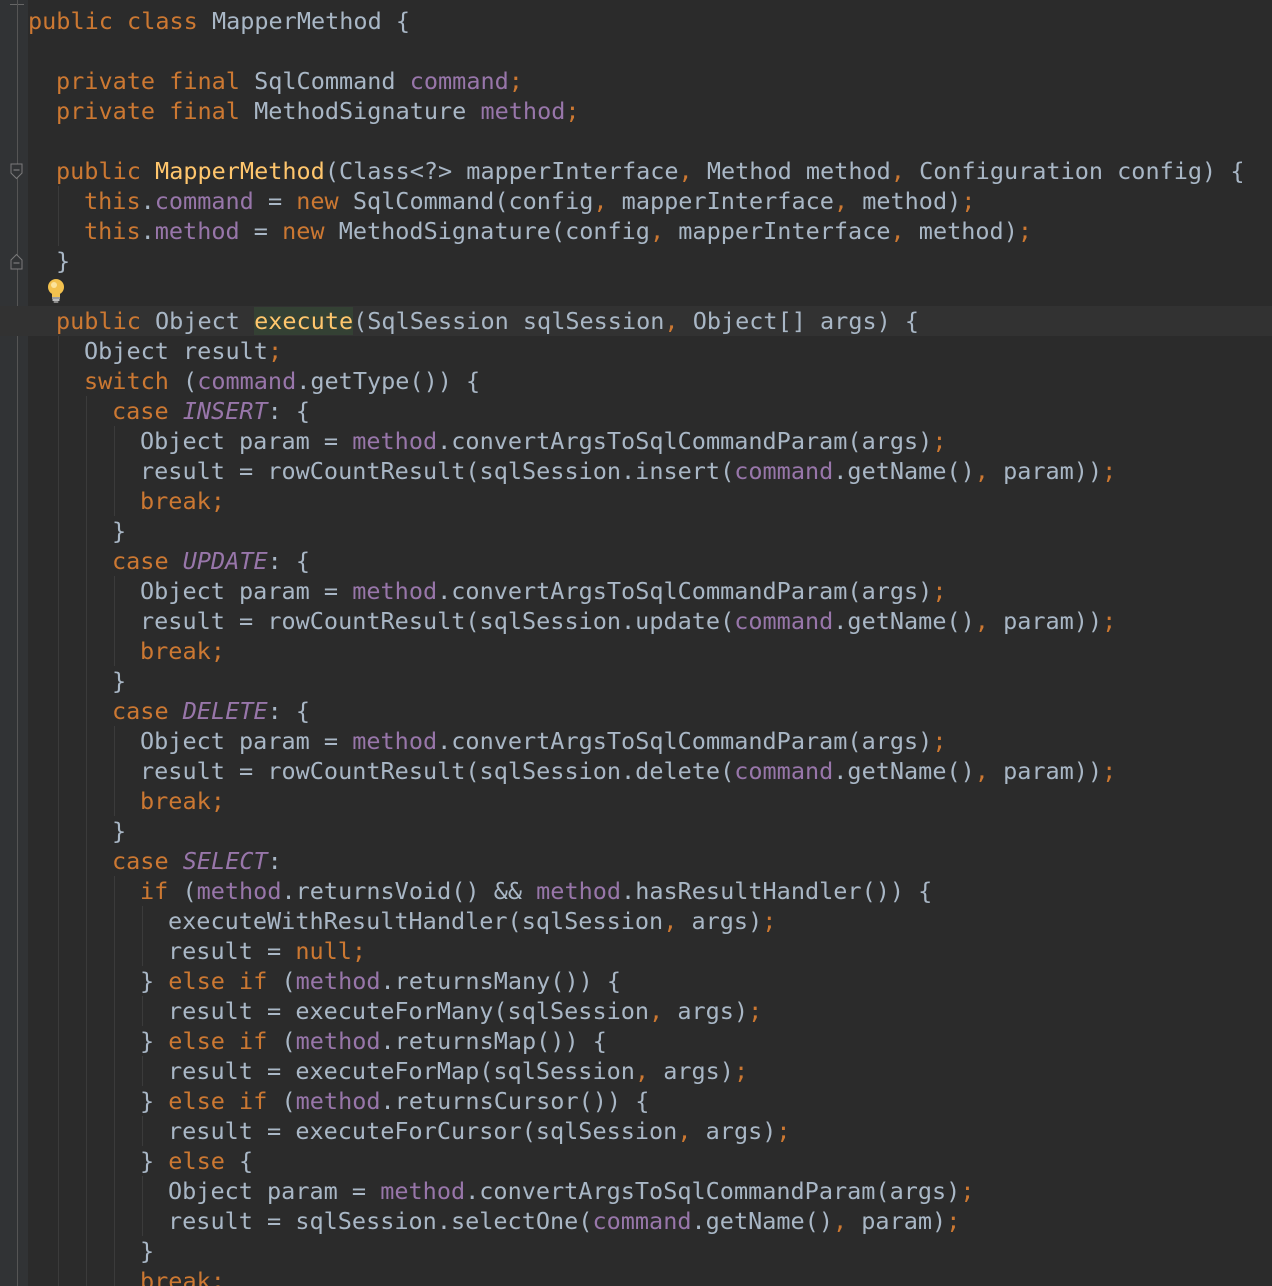 The image size is (1272, 1286). I want to click on code-line: } else if (method.returnsMany()) {, so click(650, 981).